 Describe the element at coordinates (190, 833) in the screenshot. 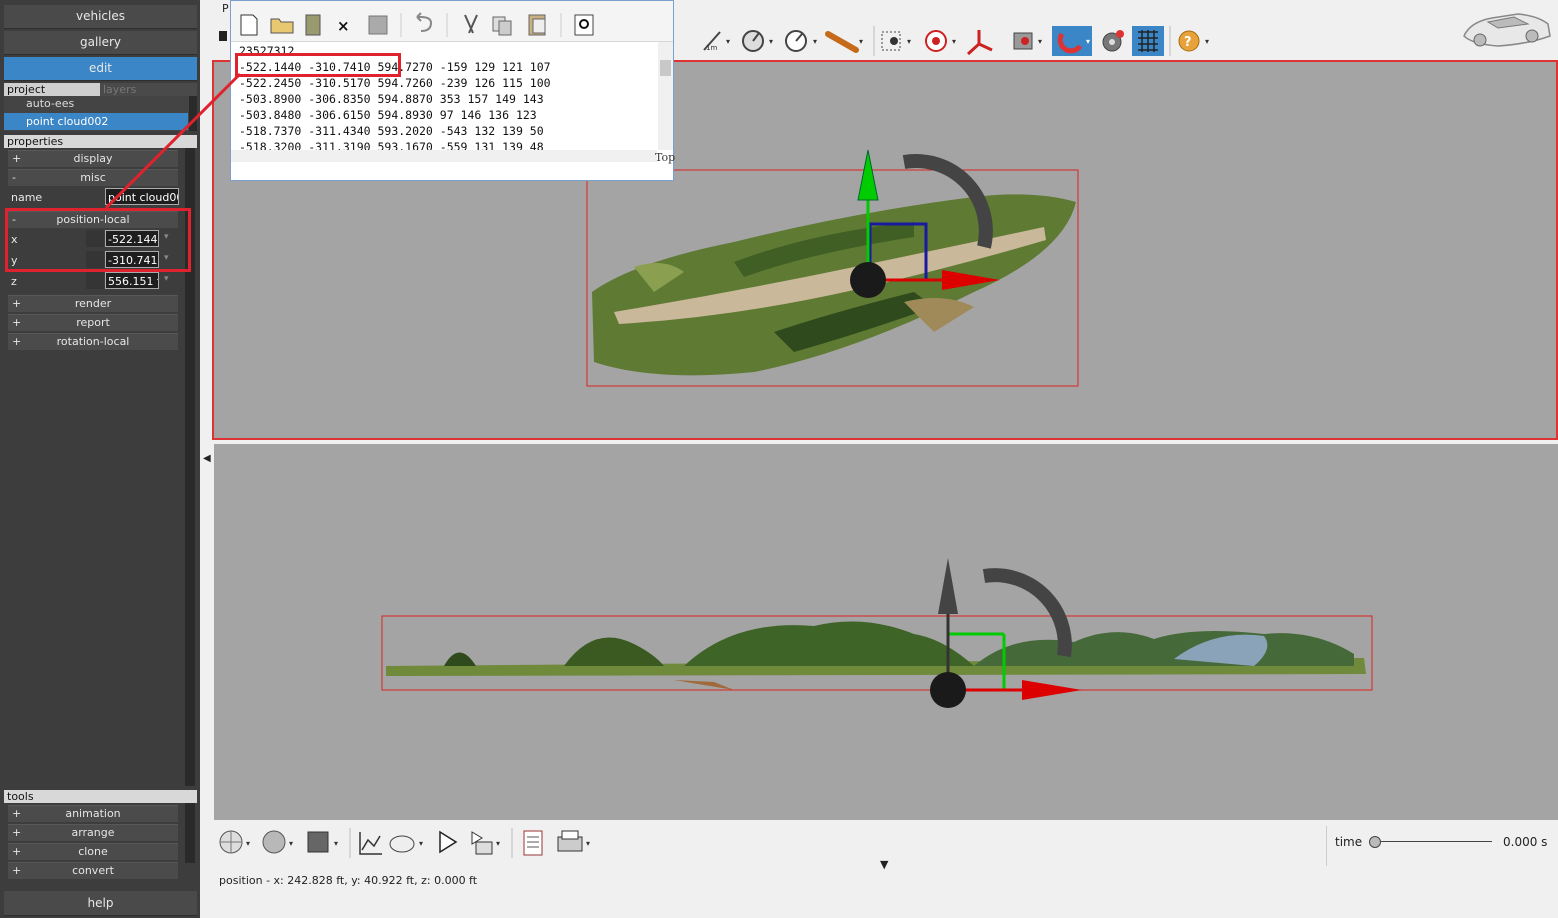

I see `tools-scrollbar` at that location.